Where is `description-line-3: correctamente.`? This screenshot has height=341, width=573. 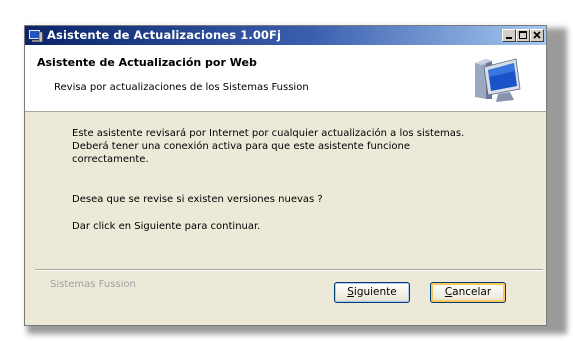
description-line-3: correctamente. is located at coordinates (110, 159).